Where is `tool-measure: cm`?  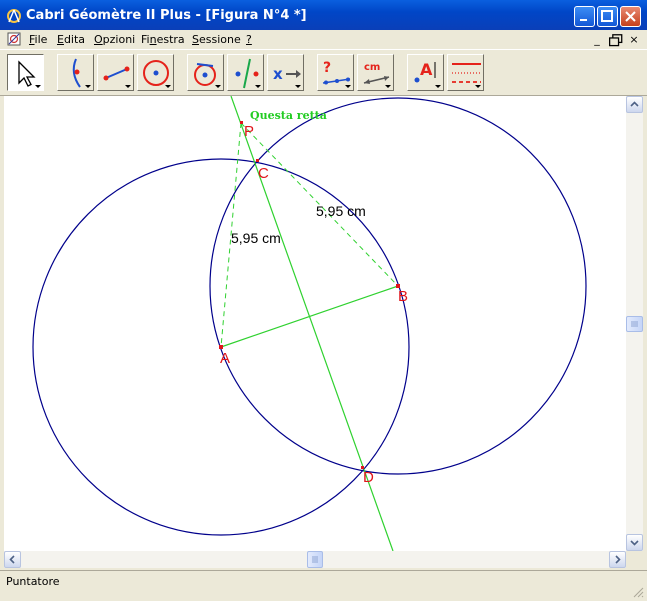 tool-measure: cm is located at coordinates (375, 72).